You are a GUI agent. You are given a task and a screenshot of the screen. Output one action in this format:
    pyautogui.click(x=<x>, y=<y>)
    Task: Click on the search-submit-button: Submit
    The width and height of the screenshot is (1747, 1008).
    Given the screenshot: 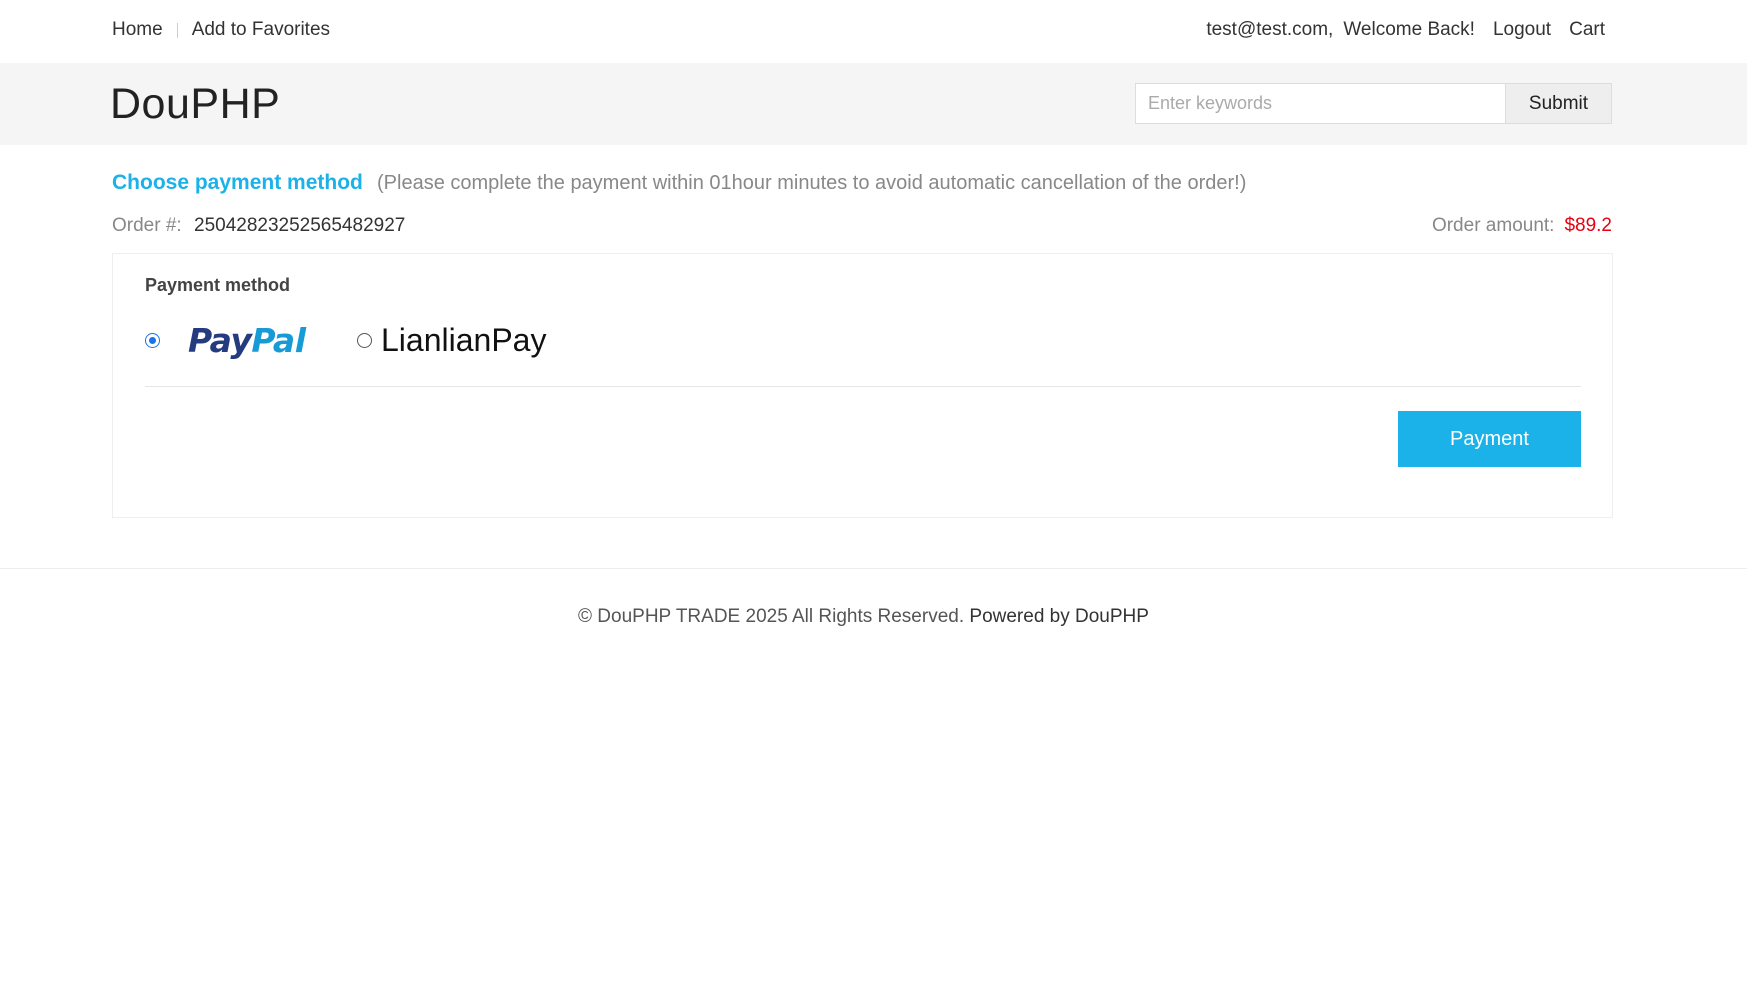 What is the action you would take?
    pyautogui.click(x=1558, y=103)
    